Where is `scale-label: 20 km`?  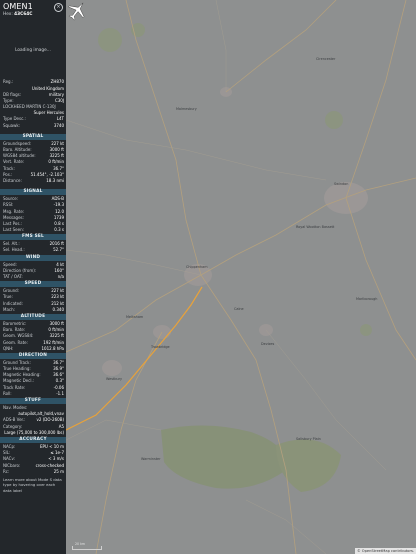 scale-label: 20 km is located at coordinates (80, 544).